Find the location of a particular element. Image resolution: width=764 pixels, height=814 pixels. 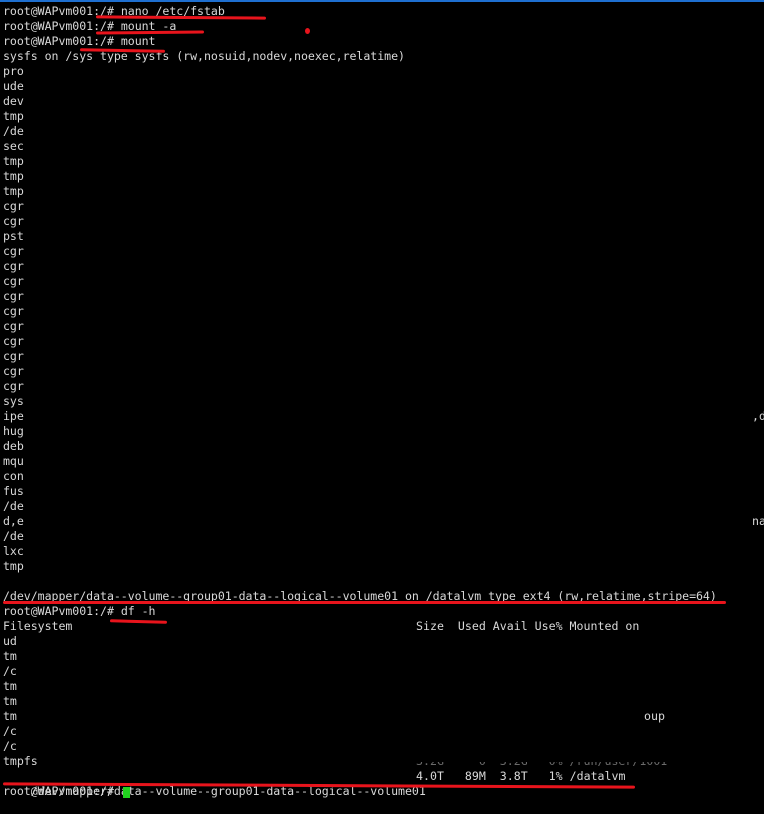

mount-output-fragment: na is located at coordinates (758, 521).